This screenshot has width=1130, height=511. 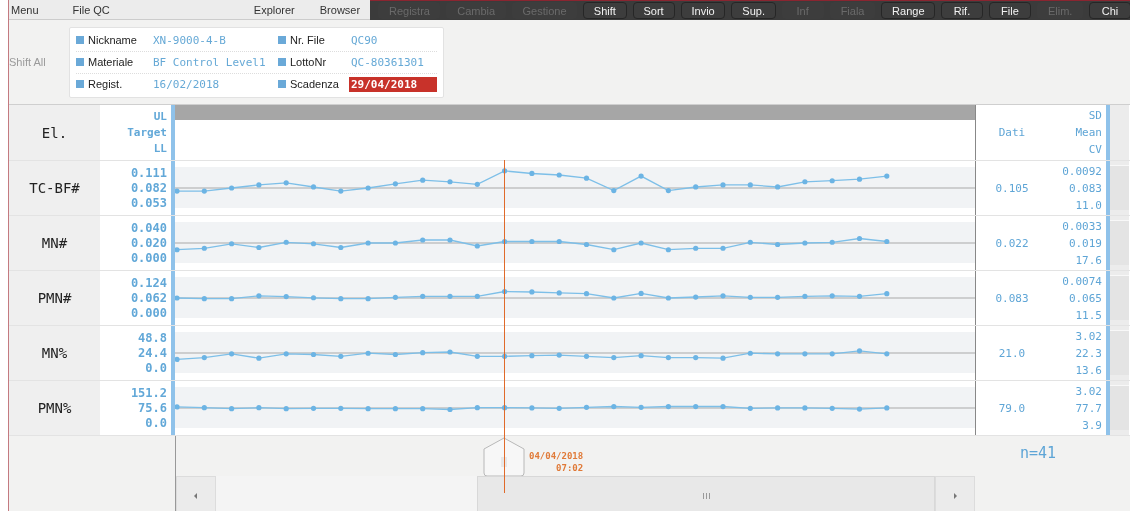 What do you see at coordinates (1088, 370) in the screenshot?
I see `cv-value: 13.6` at bounding box center [1088, 370].